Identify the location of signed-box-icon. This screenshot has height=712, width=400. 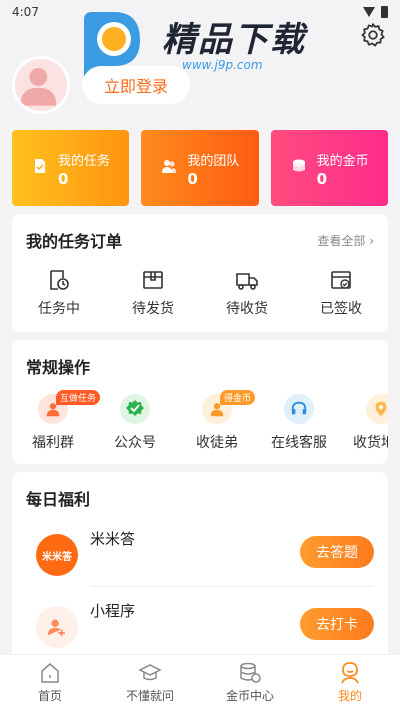
(341, 280).